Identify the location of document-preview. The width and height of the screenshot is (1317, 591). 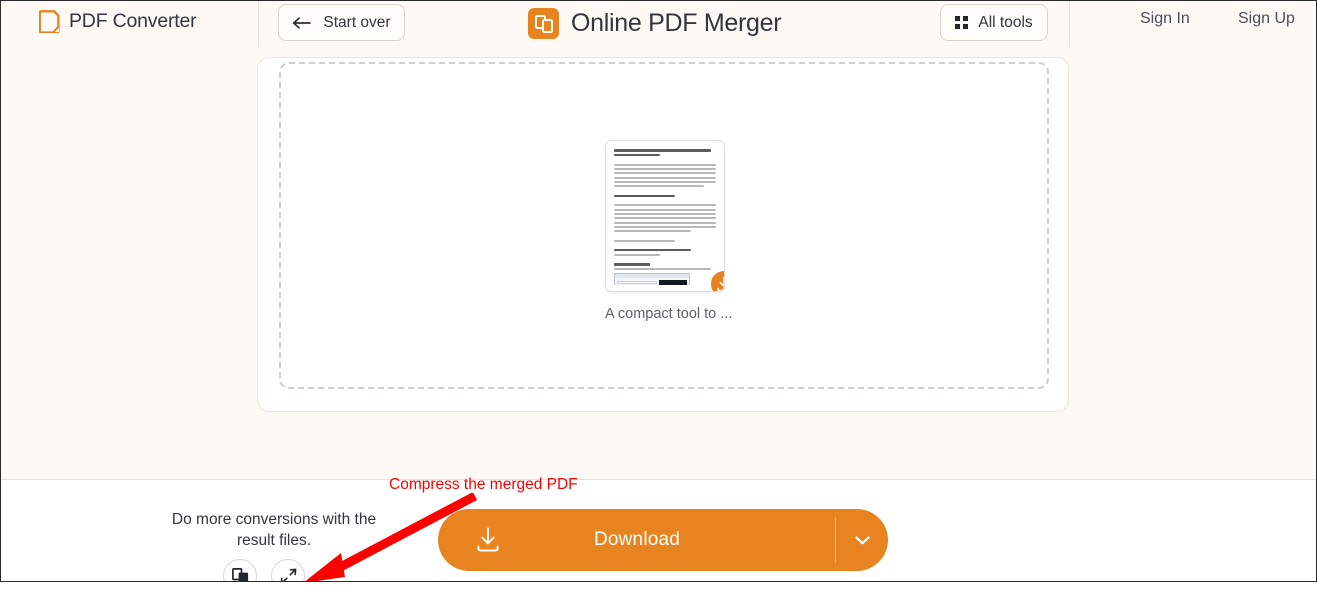
(665, 217).